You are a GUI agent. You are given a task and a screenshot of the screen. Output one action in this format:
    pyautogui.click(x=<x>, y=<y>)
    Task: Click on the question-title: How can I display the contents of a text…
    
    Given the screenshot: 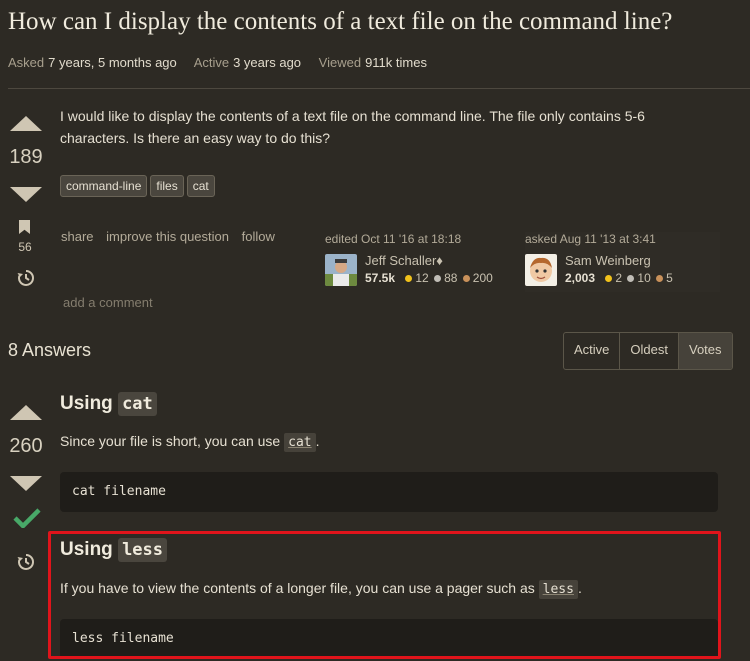 What is the action you would take?
    pyautogui.click(x=340, y=22)
    